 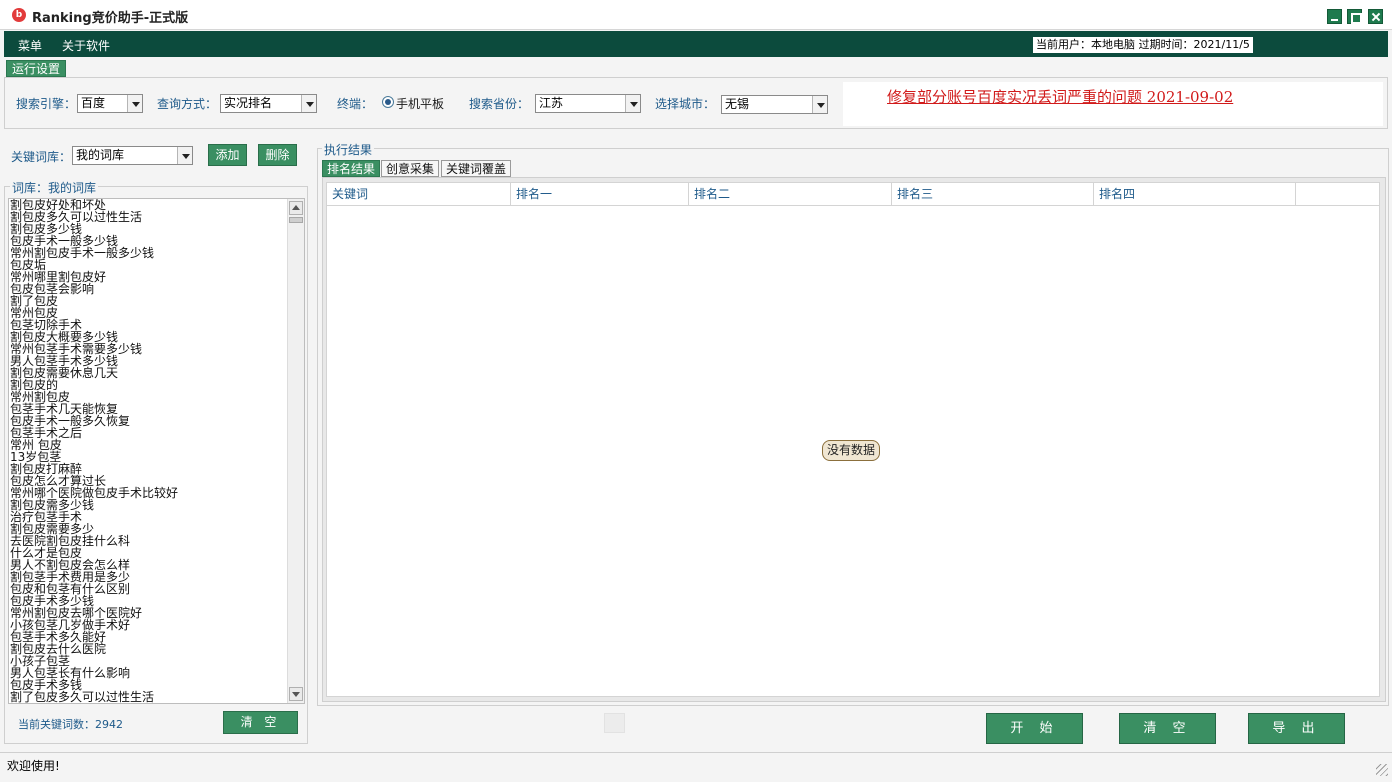 What do you see at coordinates (56, 724) in the screenshot?
I see `keyword-count-label: 当前关键词数：` at bounding box center [56, 724].